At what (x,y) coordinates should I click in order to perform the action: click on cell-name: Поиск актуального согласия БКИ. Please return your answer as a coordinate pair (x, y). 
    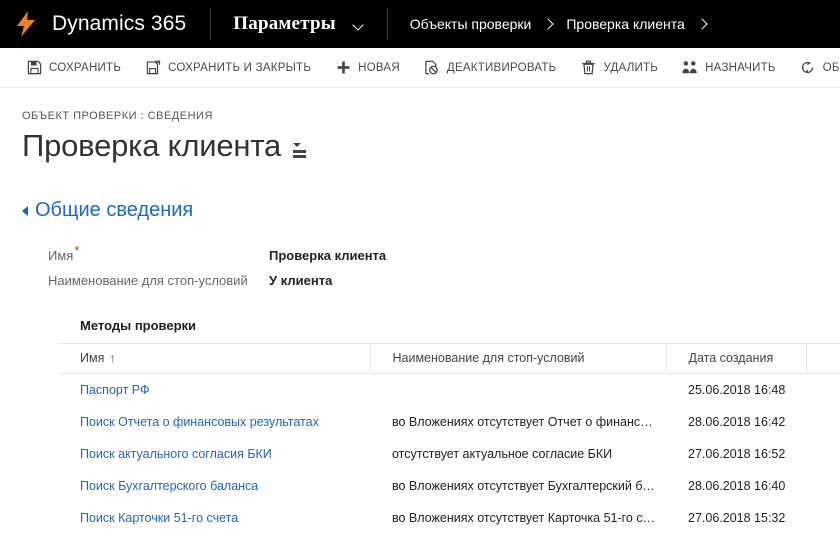
    Looking at the image, I should click on (214, 454).